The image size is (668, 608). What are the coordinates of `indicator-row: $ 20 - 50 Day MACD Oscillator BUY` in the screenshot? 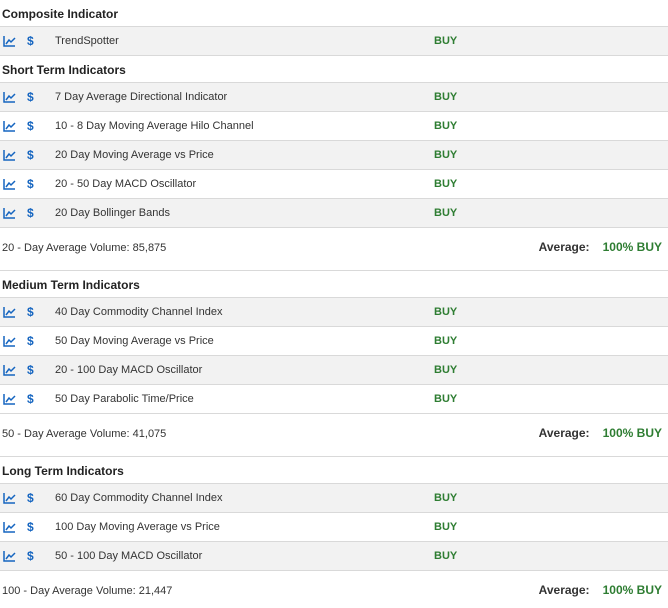 It's located at (334, 184).